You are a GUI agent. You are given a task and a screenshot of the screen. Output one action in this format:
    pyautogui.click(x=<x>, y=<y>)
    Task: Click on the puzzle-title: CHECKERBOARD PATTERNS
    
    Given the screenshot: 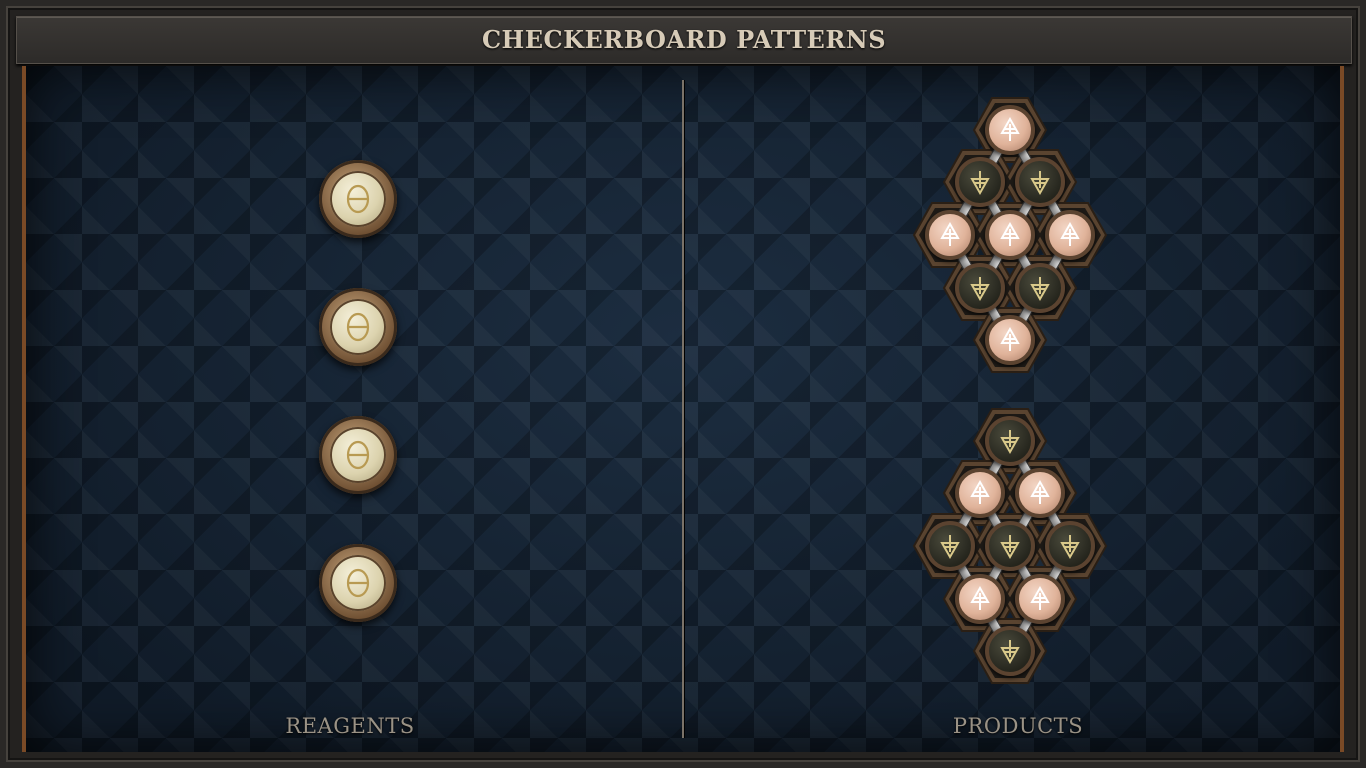 What is the action you would take?
    pyautogui.click(x=684, y=39)
    